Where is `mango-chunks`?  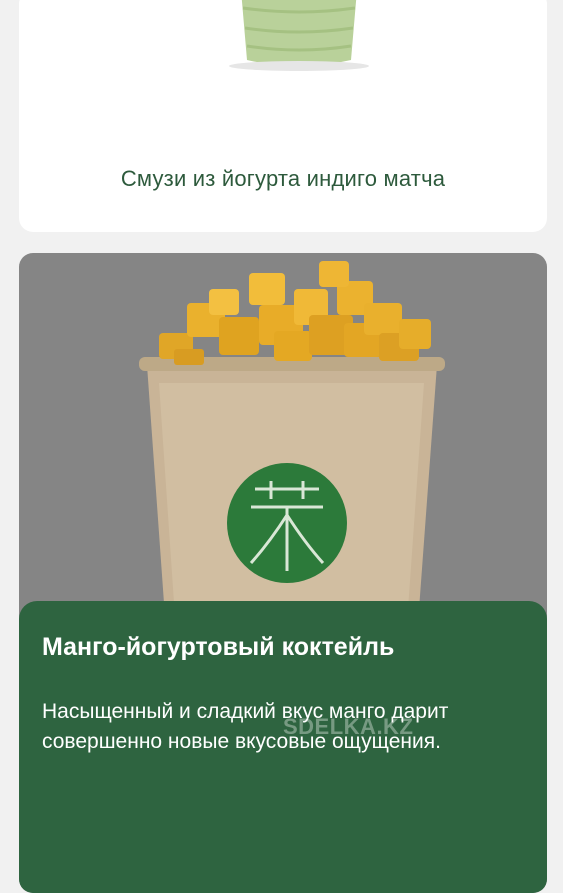
mango-chunks is located at coordinates (295, 313).